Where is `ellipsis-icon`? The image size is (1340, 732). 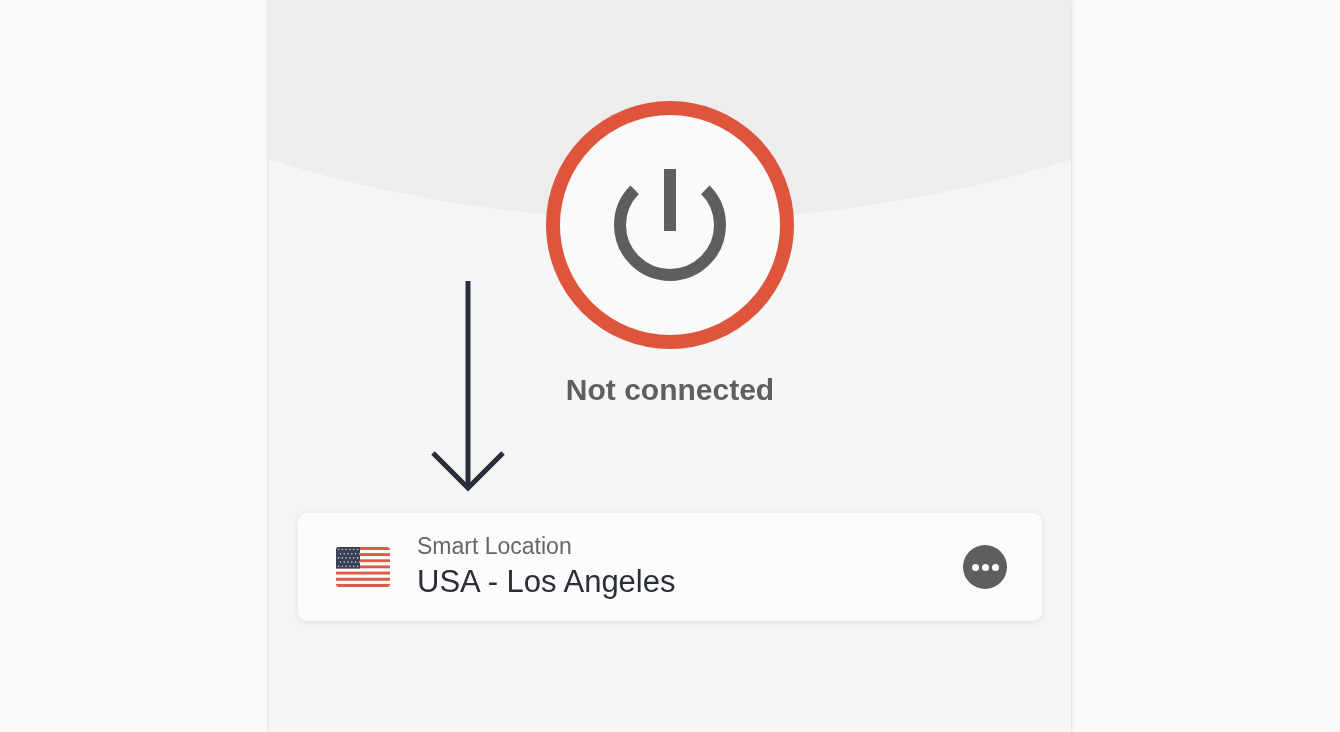
ellipsis-icon is located at coordinates (985, 567).